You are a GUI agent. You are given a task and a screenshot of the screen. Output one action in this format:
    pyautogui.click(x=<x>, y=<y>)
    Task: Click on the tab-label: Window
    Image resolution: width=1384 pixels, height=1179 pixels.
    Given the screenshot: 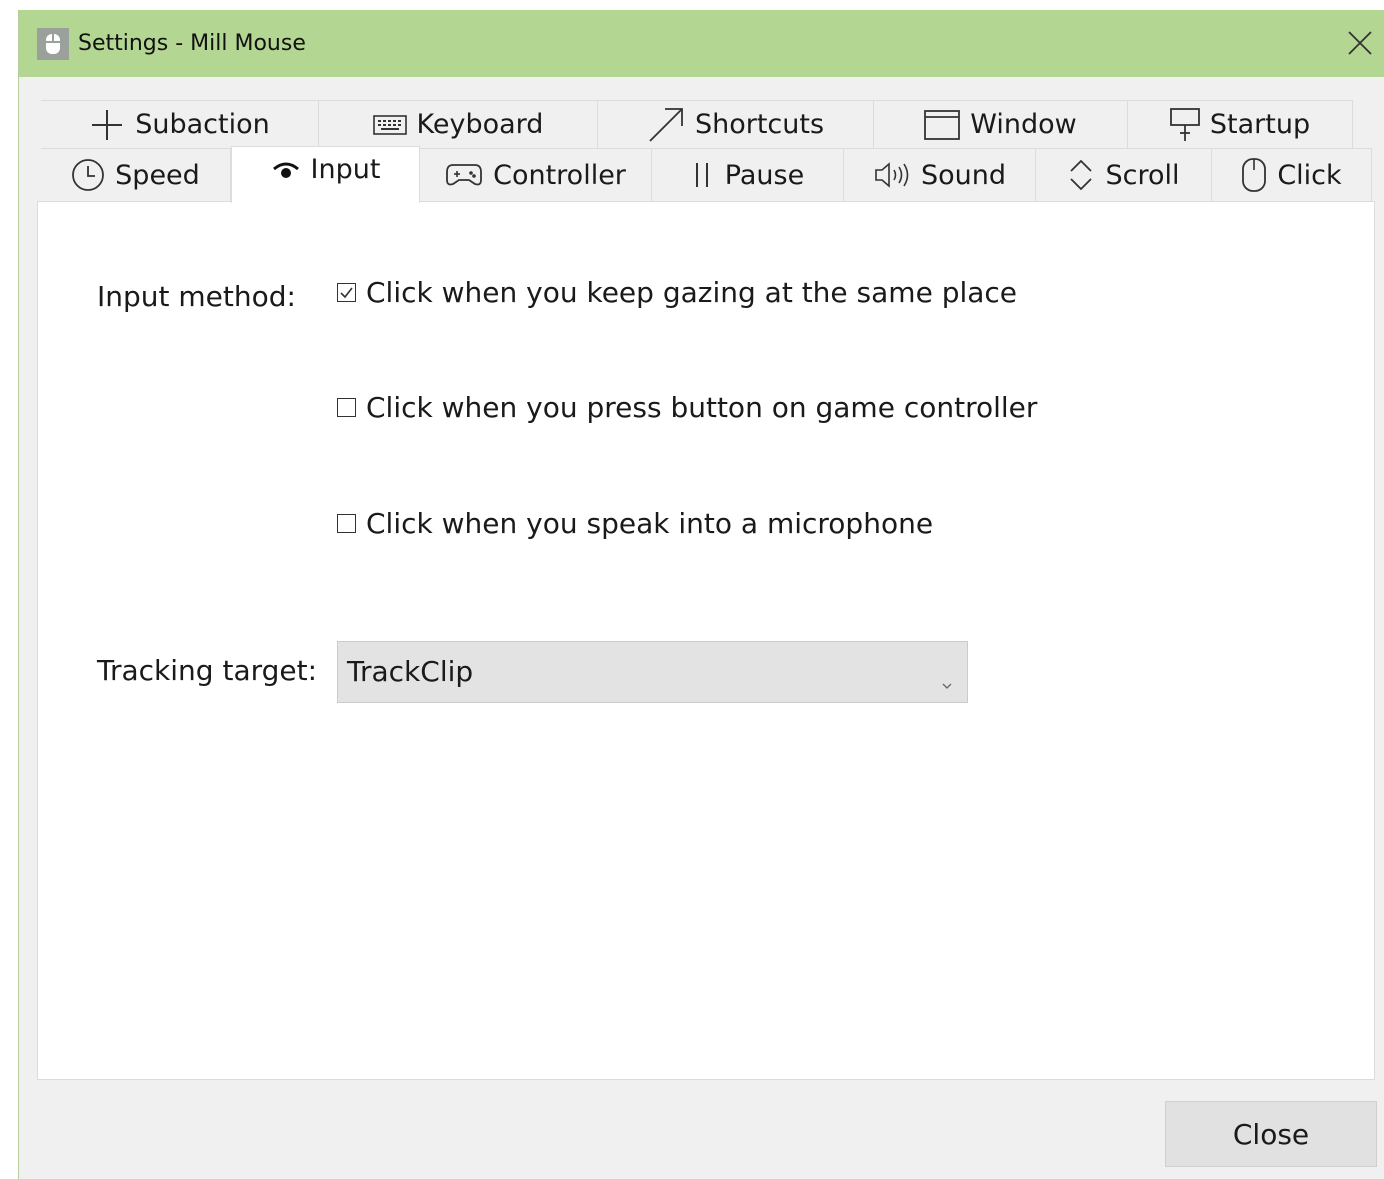 What is the action you would take?
    pyautogui.click(x=1023, y=124)
    